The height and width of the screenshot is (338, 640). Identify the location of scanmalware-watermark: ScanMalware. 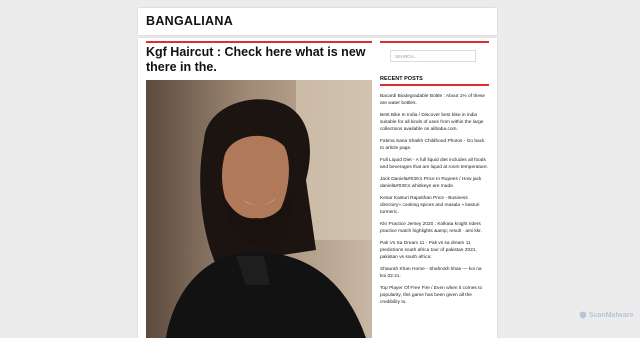
(606, 315).